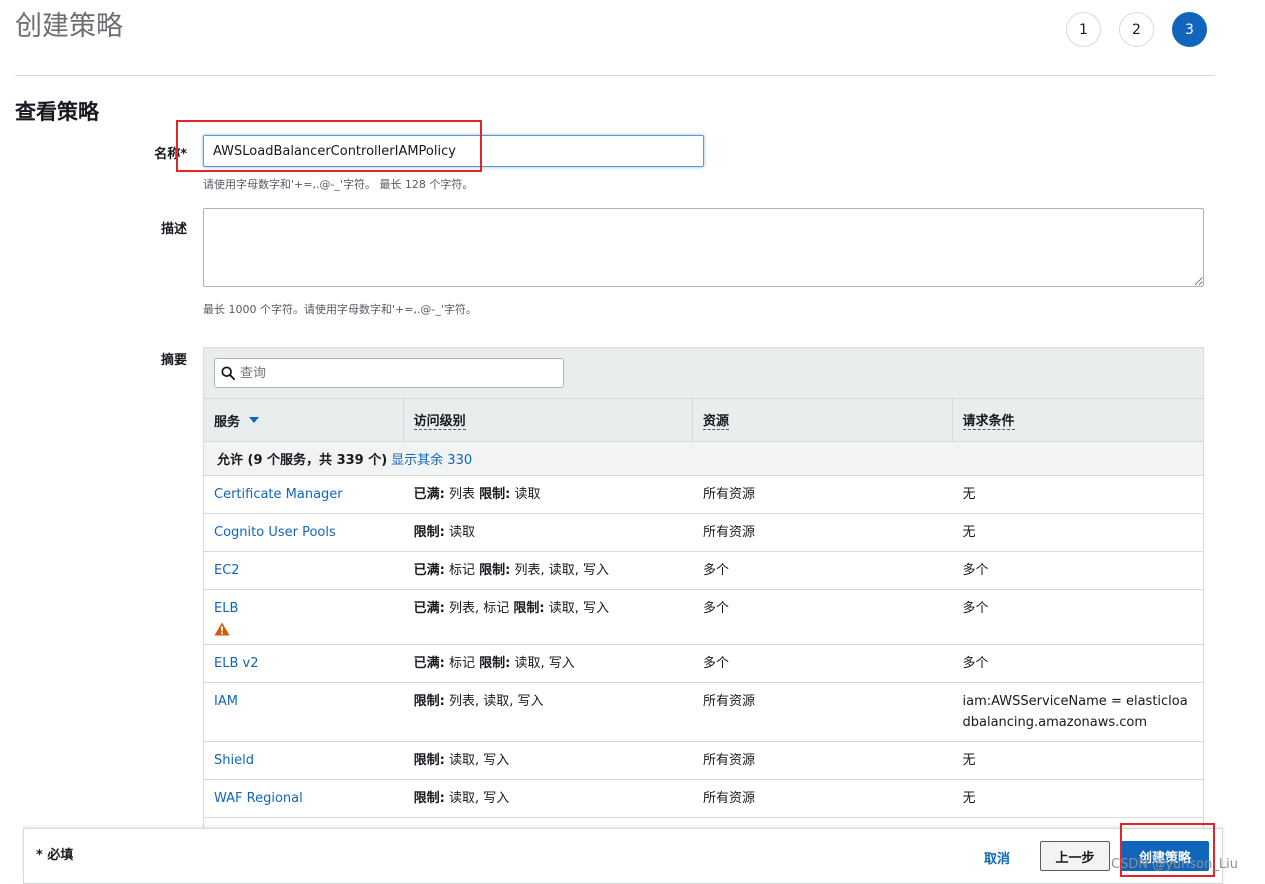 This screenshot has height=884, width=1265. I want to click on service-cell: ELB, so click(304, 617).